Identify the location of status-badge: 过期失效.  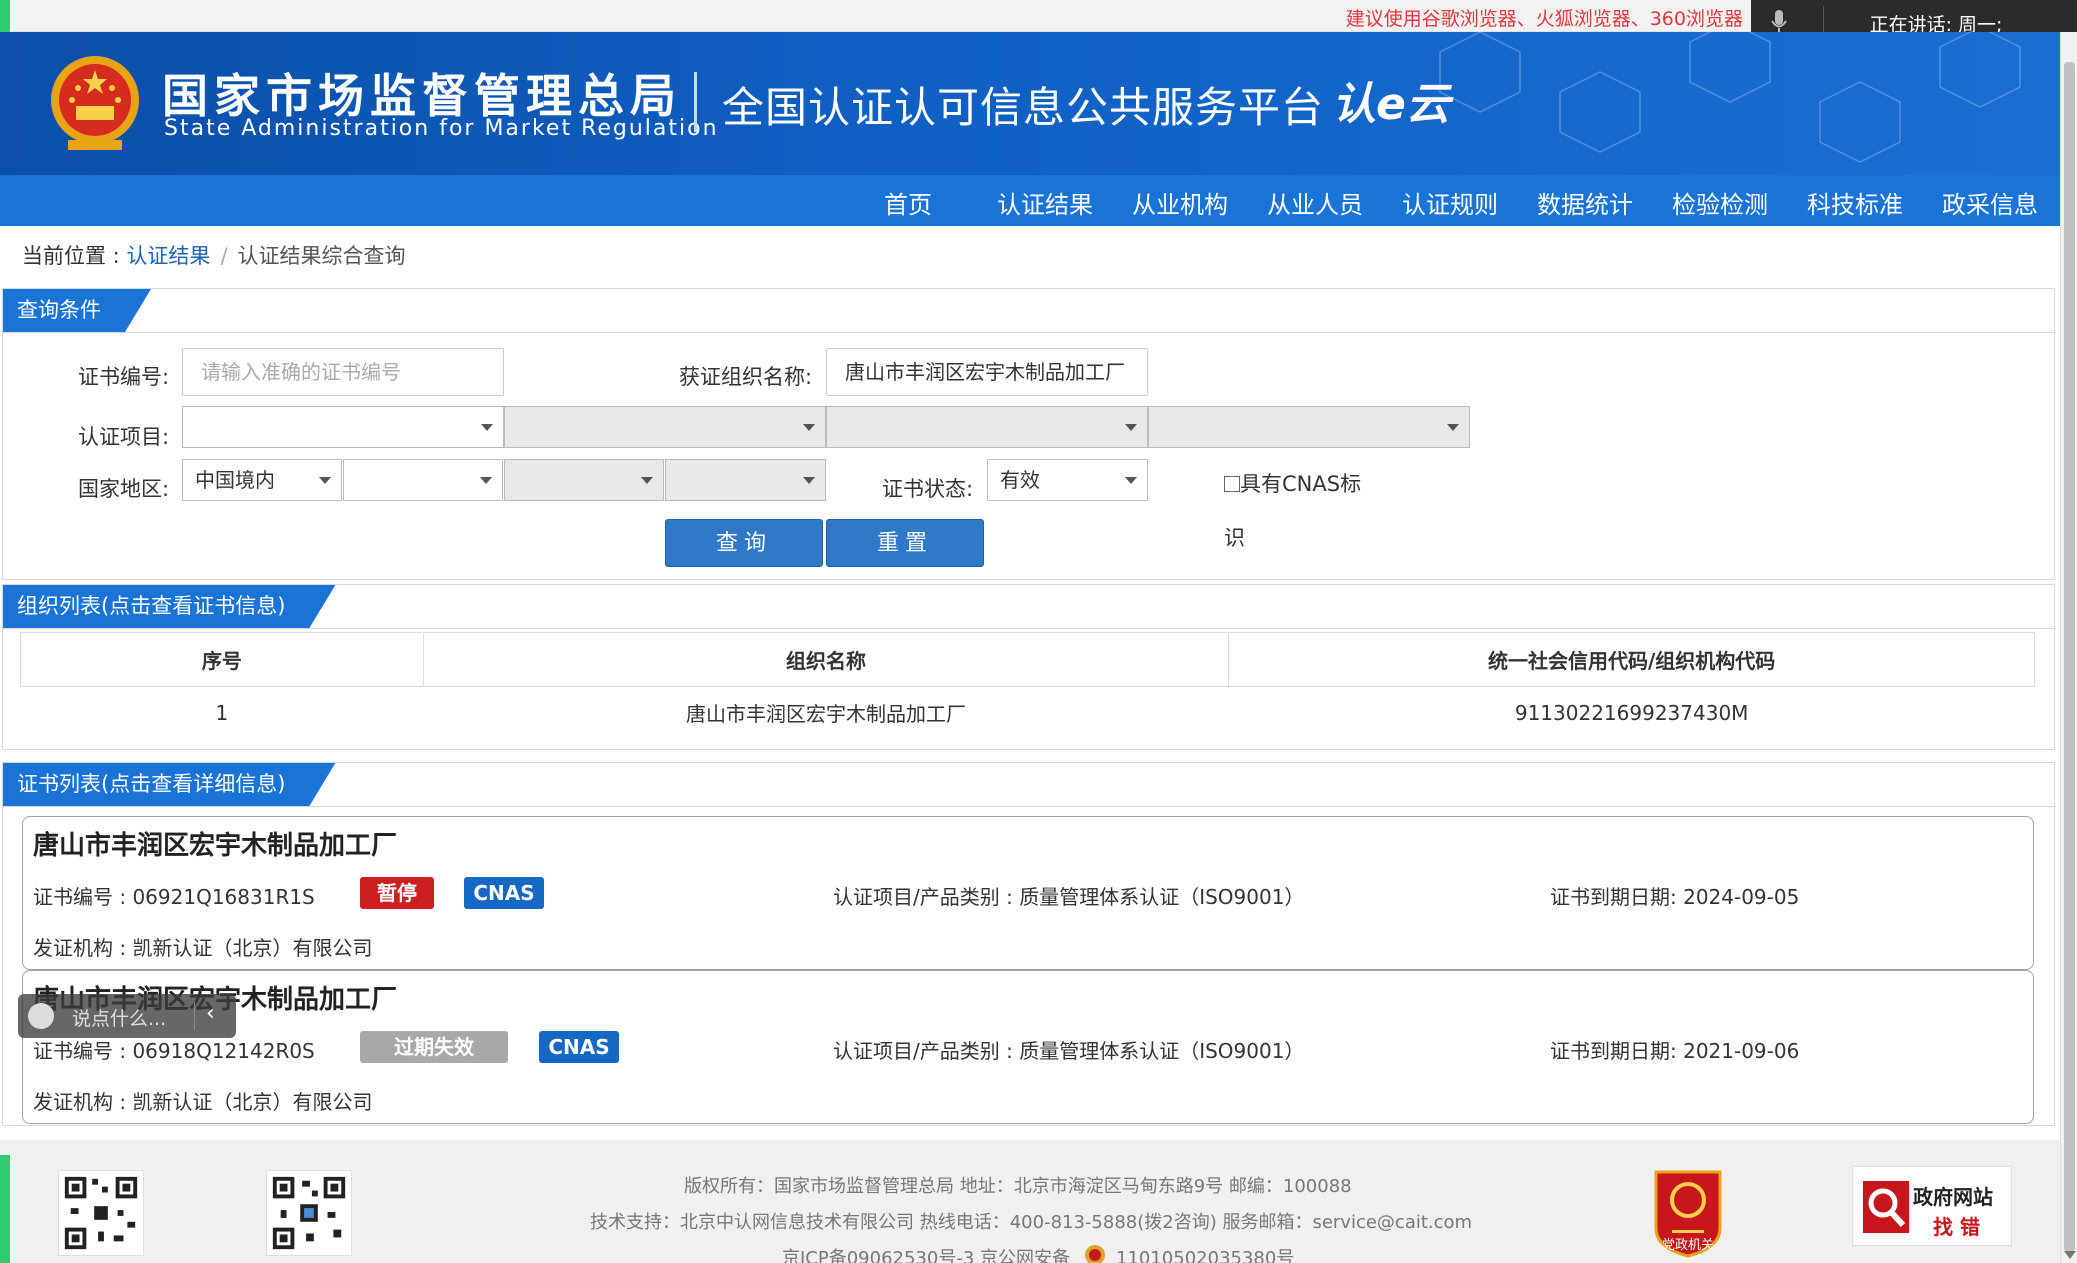
(434, 1047).